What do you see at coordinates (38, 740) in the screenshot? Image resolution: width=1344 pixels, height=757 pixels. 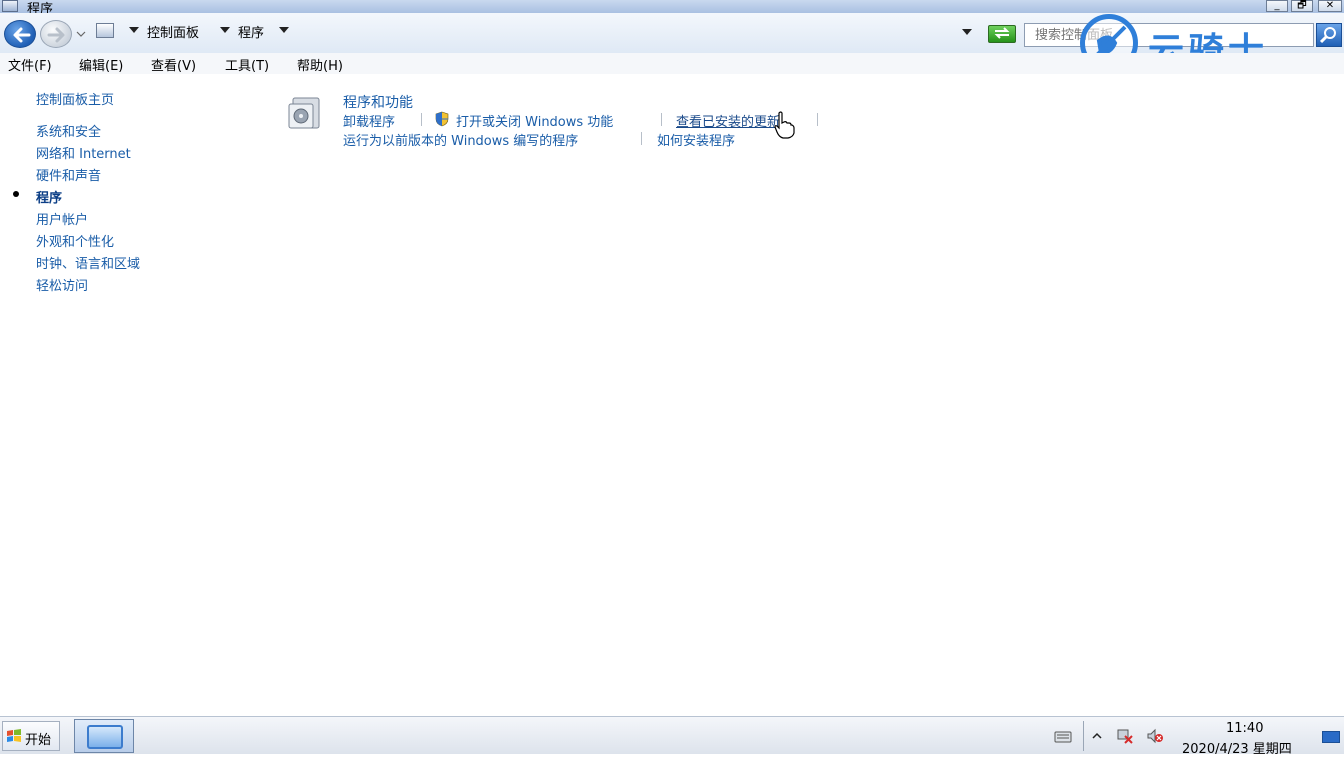 I see `start-label: 开始` at bounding box center [38, 740].